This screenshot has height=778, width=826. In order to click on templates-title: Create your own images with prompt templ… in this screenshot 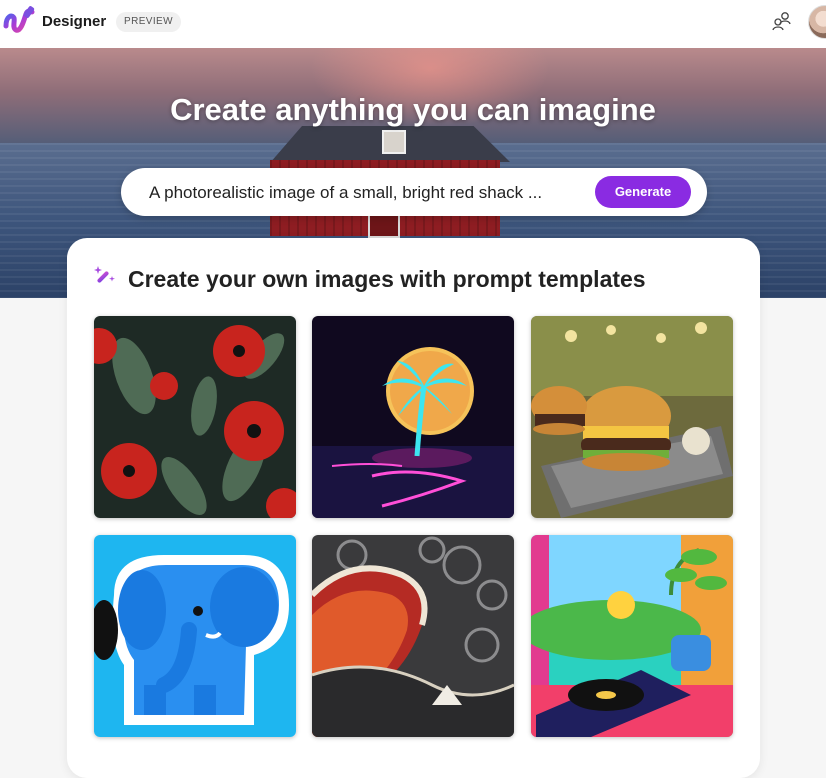, I will do `click(387, 279)`.